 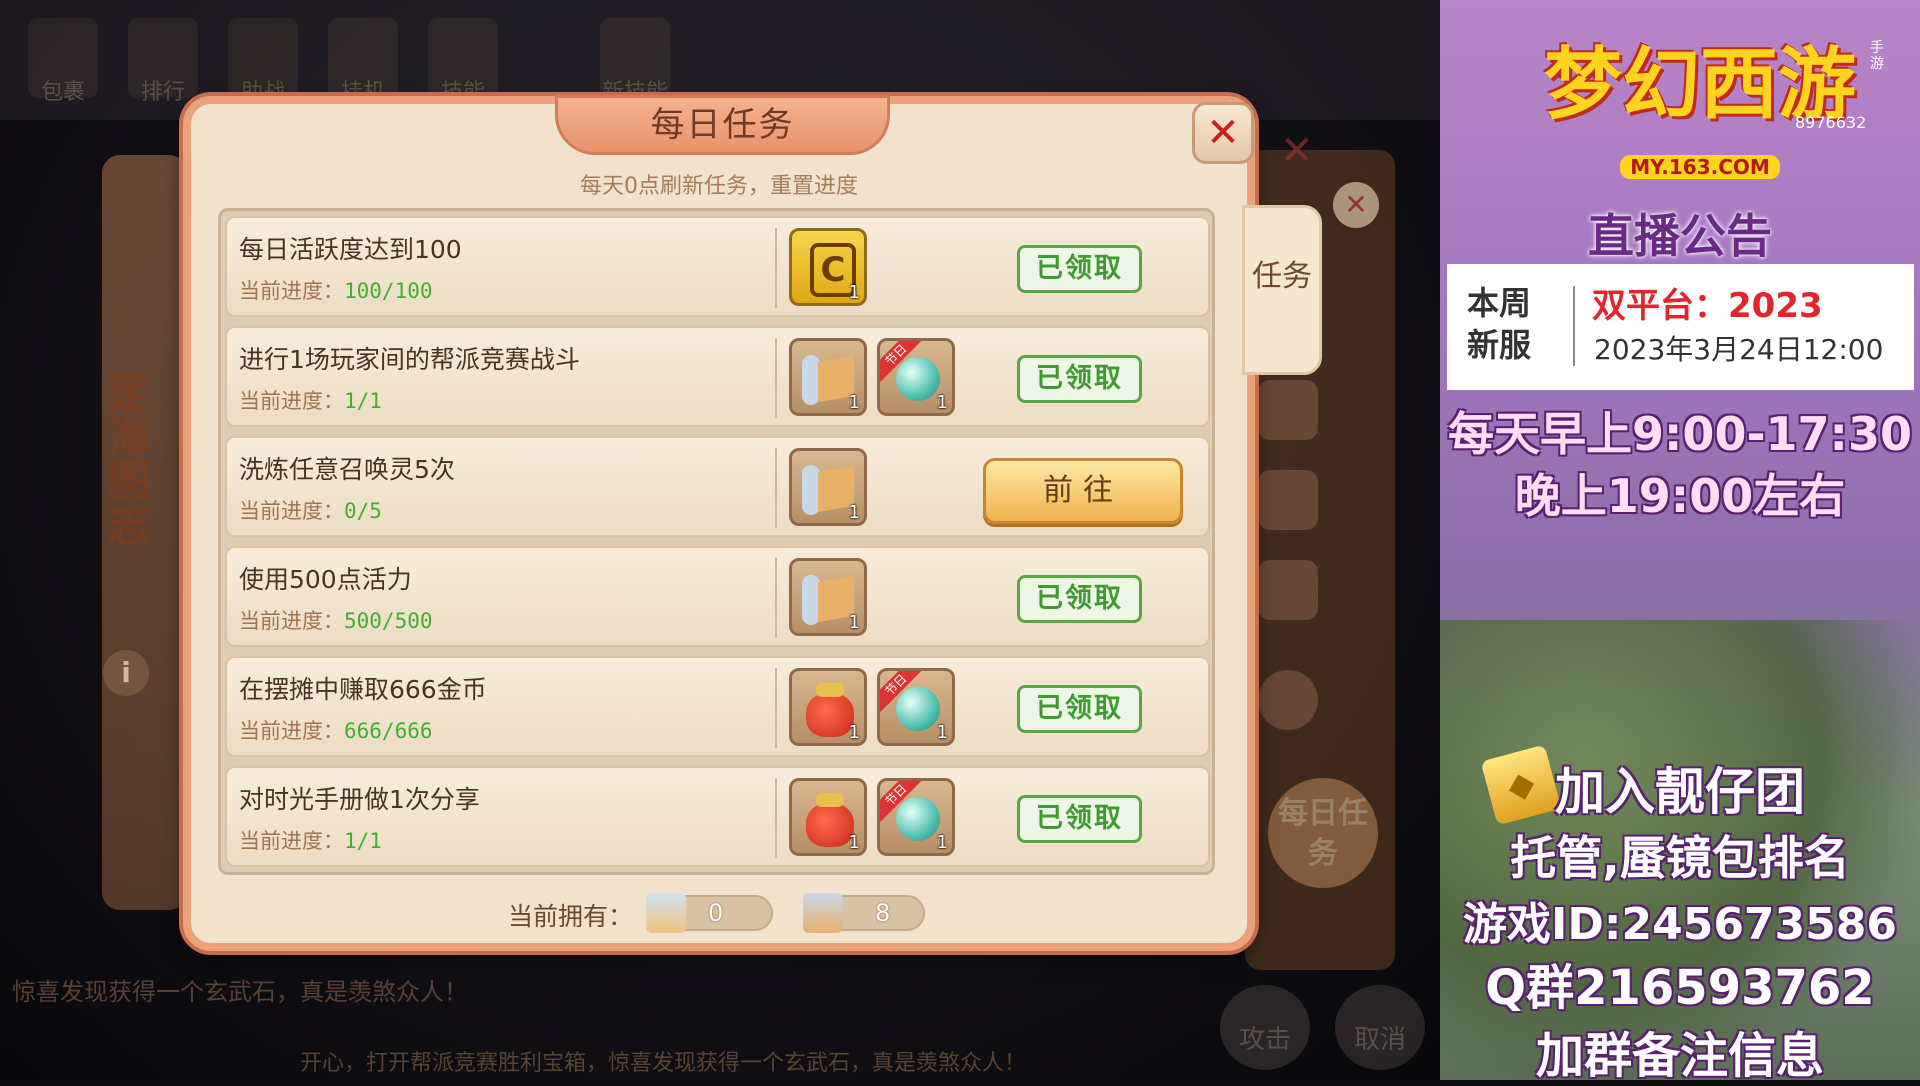 I want to click on close-button: ✕, so click(x=1223, y=133).